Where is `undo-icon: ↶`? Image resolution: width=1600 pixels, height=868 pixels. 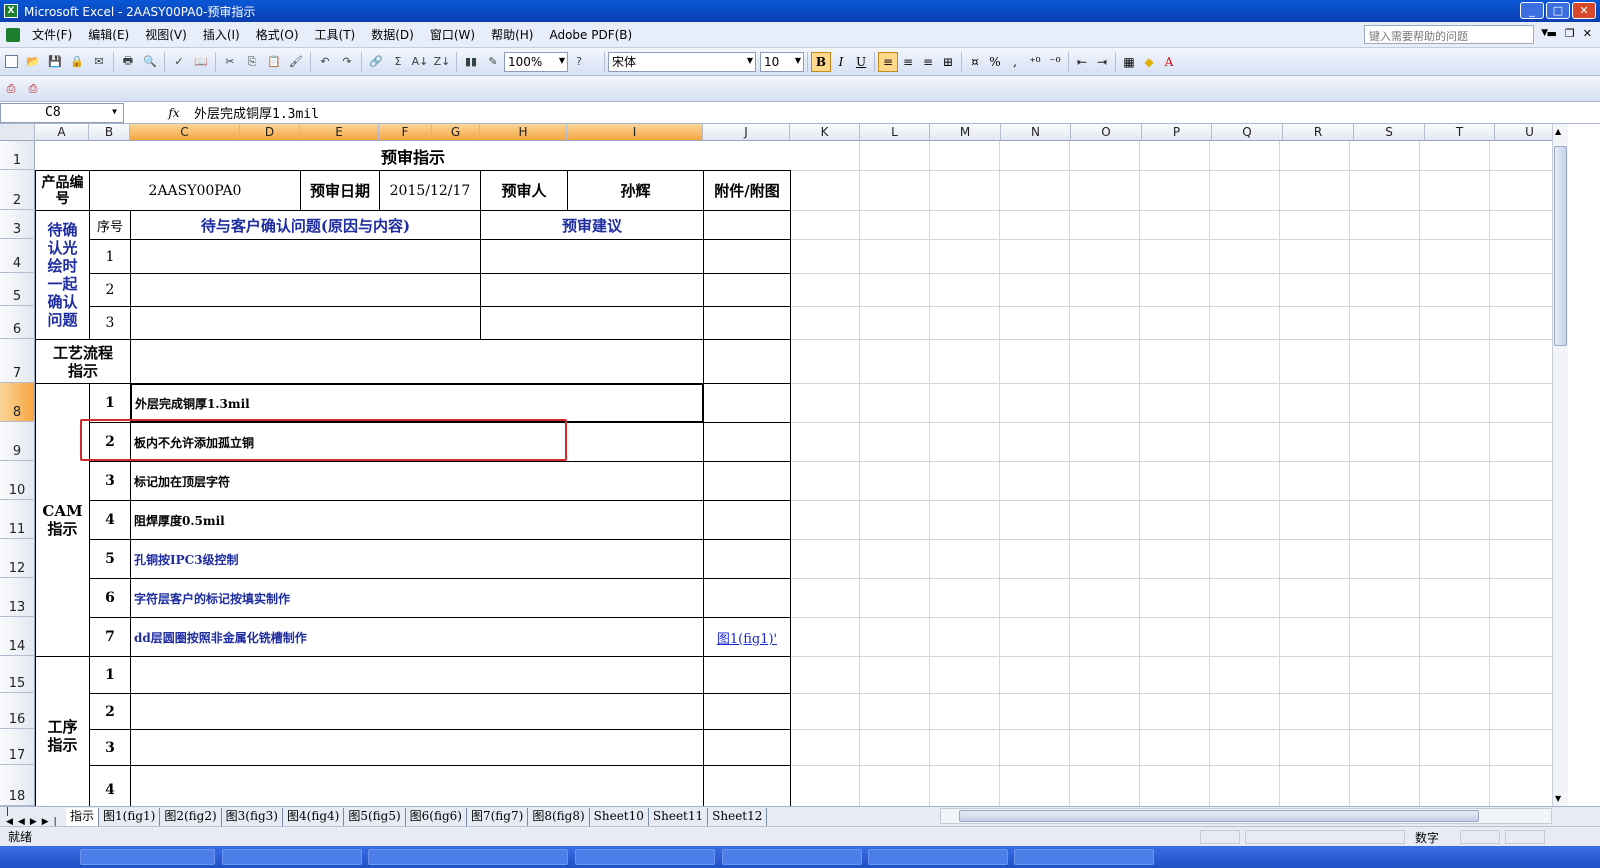 undo-icon: ↶ is located at coordinates (325, 62).